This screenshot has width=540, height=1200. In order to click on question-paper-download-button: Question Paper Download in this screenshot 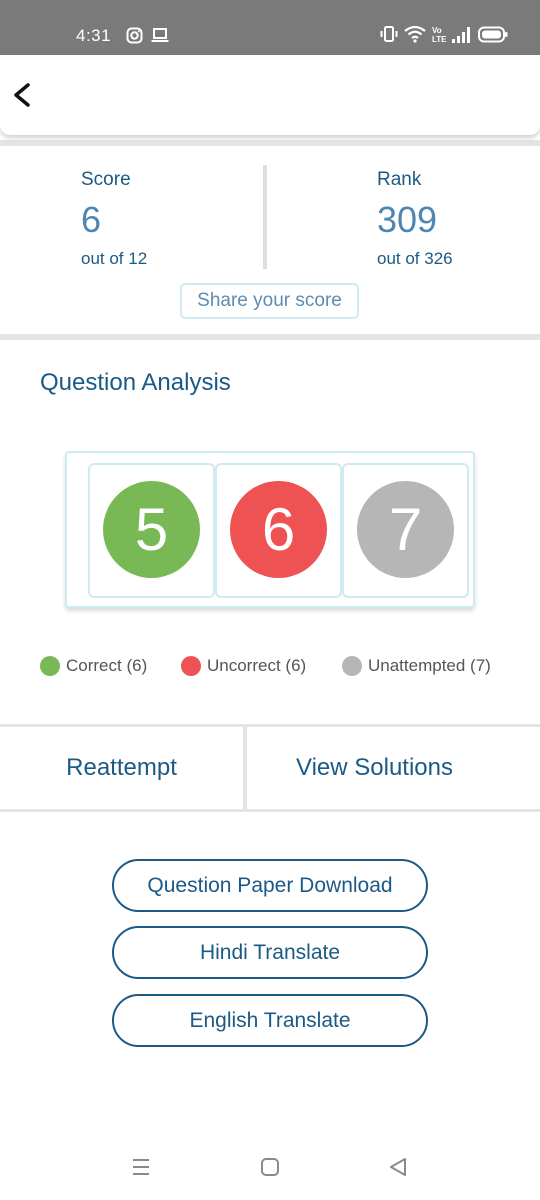, I will do `click(270, 885)`.